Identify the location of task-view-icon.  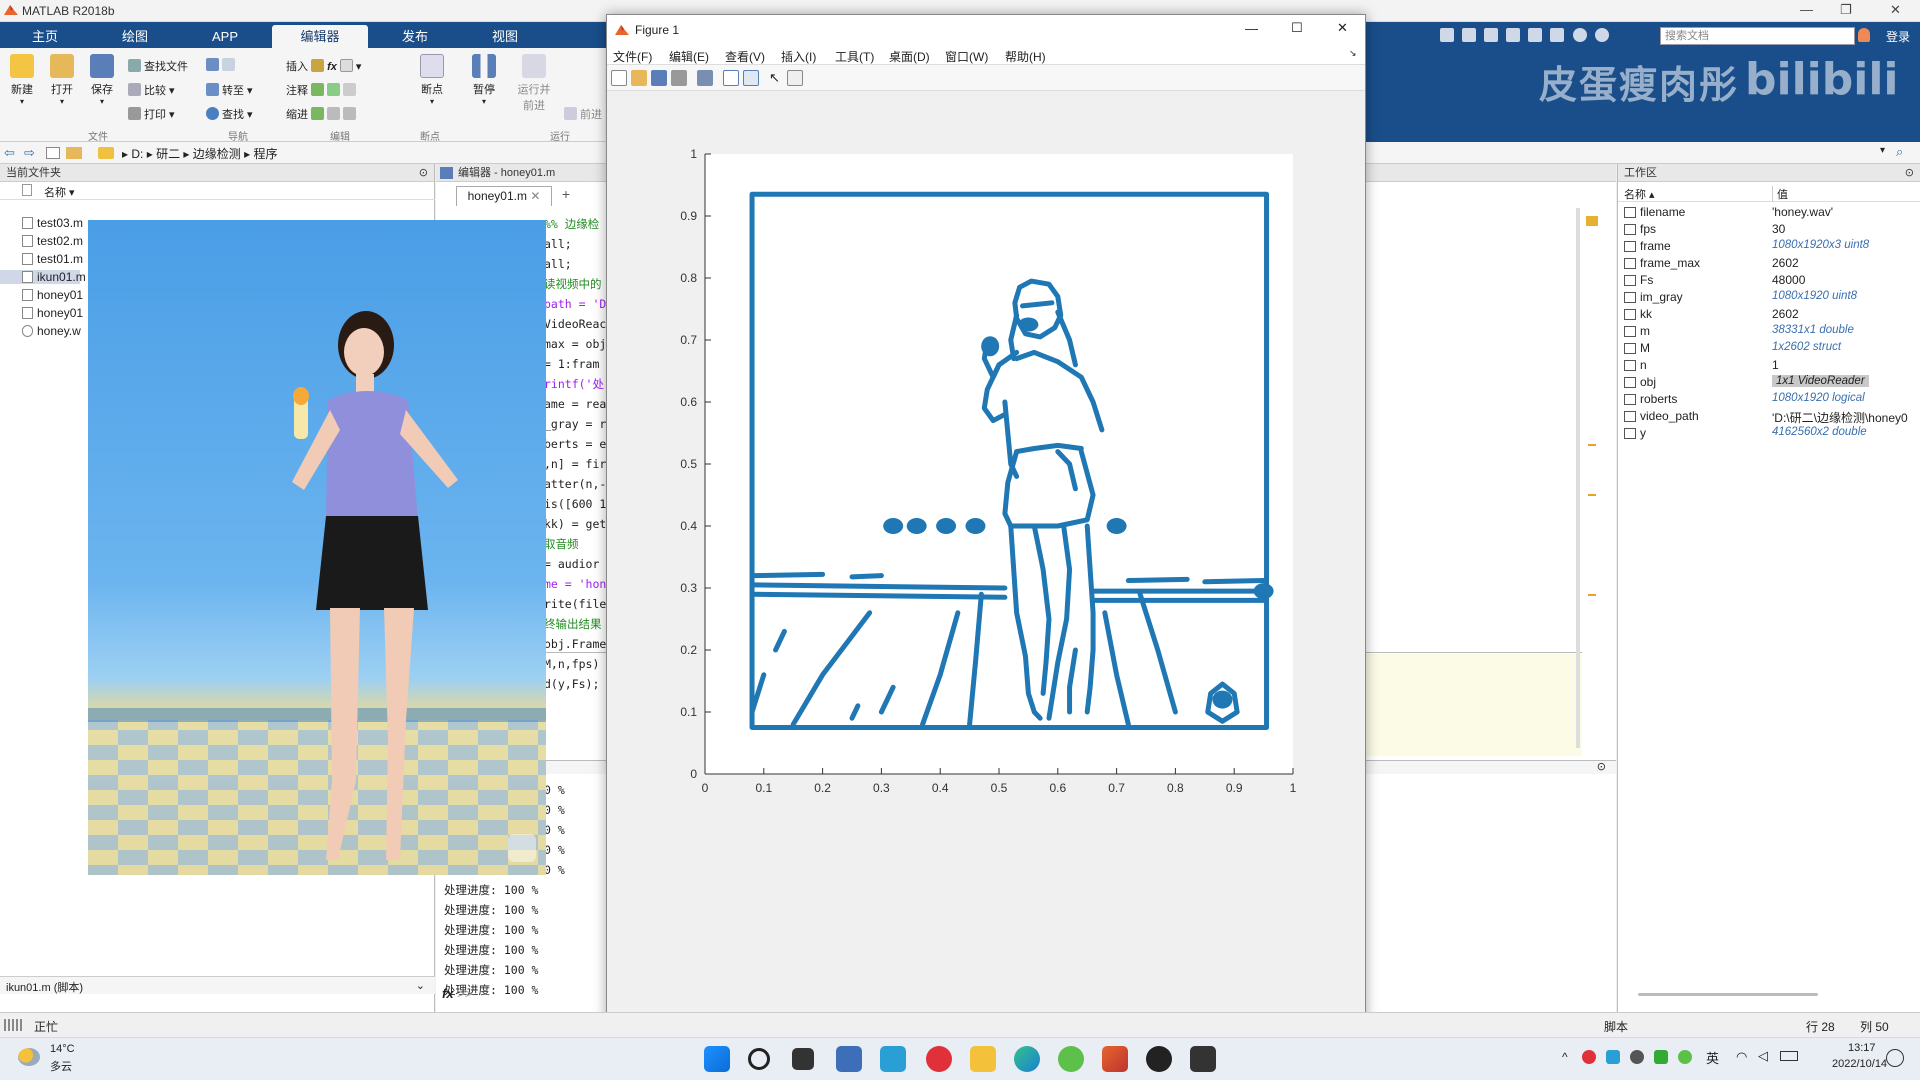
(803, 1059).